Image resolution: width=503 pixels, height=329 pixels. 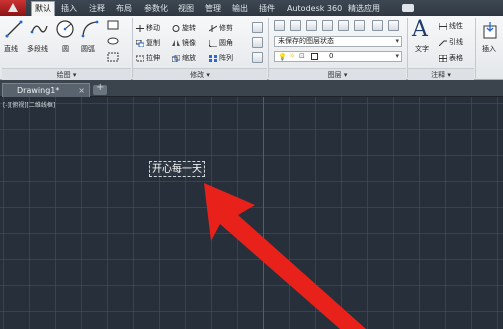 What do you see at coordinates (156, 9) in the screenshot?
I see `tab-parametric: 参数化` at bounding box center [156, 9].